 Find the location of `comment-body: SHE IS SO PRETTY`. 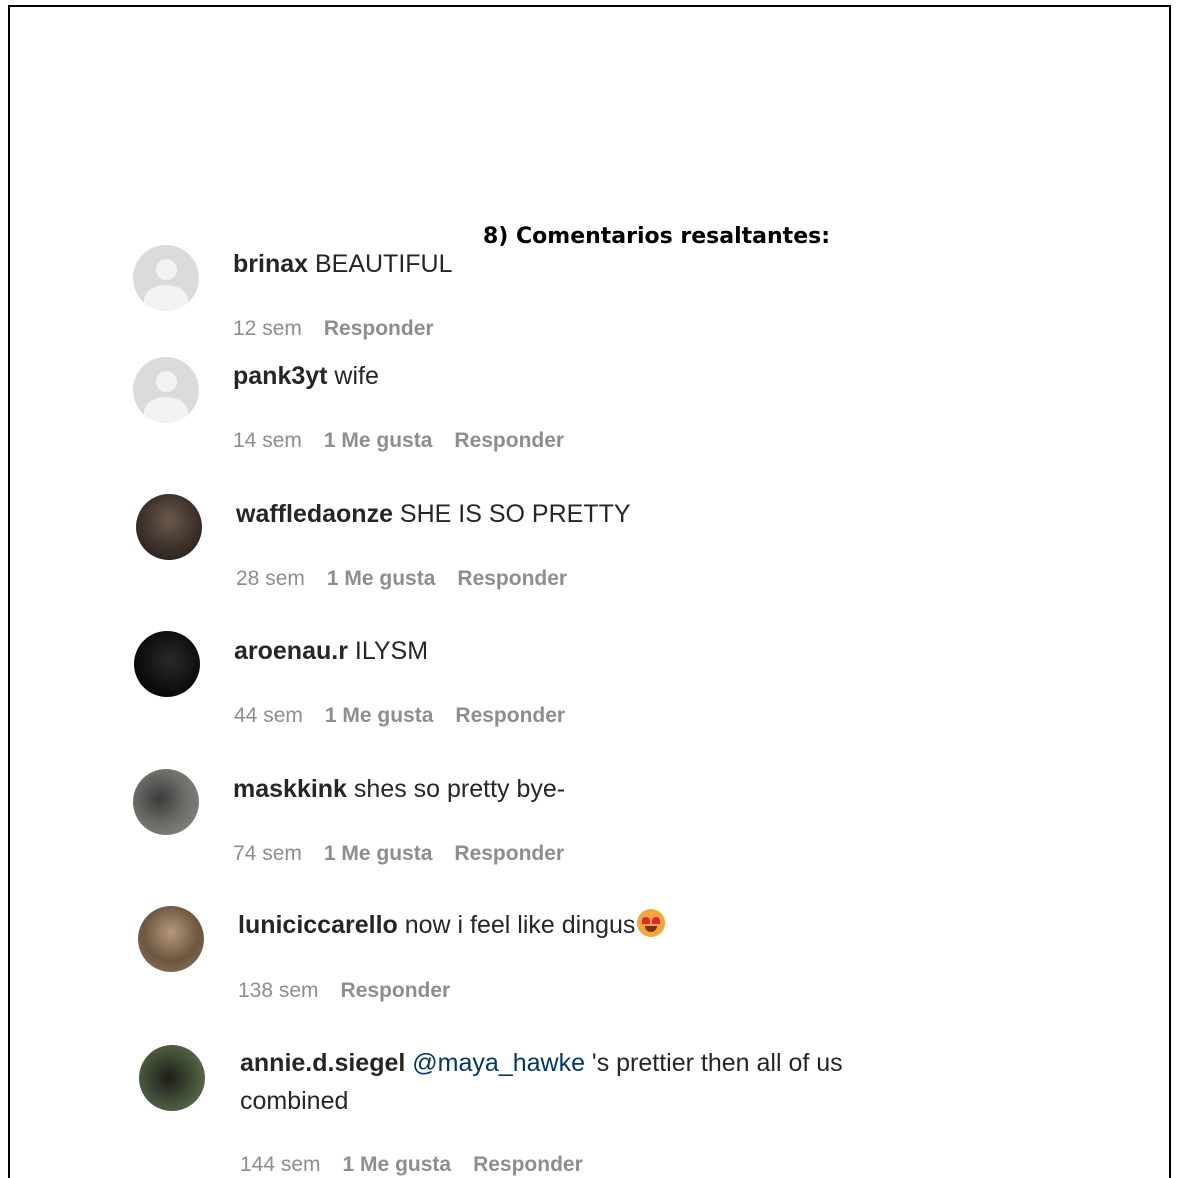

comment-body: SHE IS SO PRETTY is located at coordinates (511, 514).